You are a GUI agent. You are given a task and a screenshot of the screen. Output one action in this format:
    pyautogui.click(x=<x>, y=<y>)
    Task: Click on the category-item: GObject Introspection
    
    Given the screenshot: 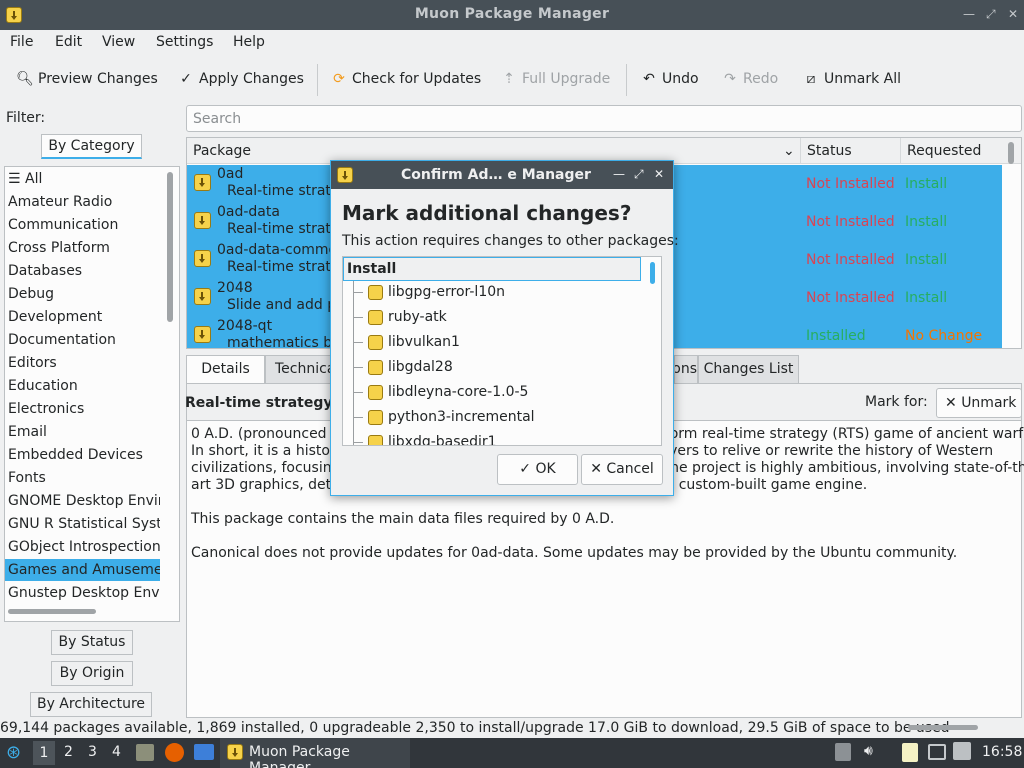 What is the action you would take?
    pyautogui.click(x=84, y=547)
    